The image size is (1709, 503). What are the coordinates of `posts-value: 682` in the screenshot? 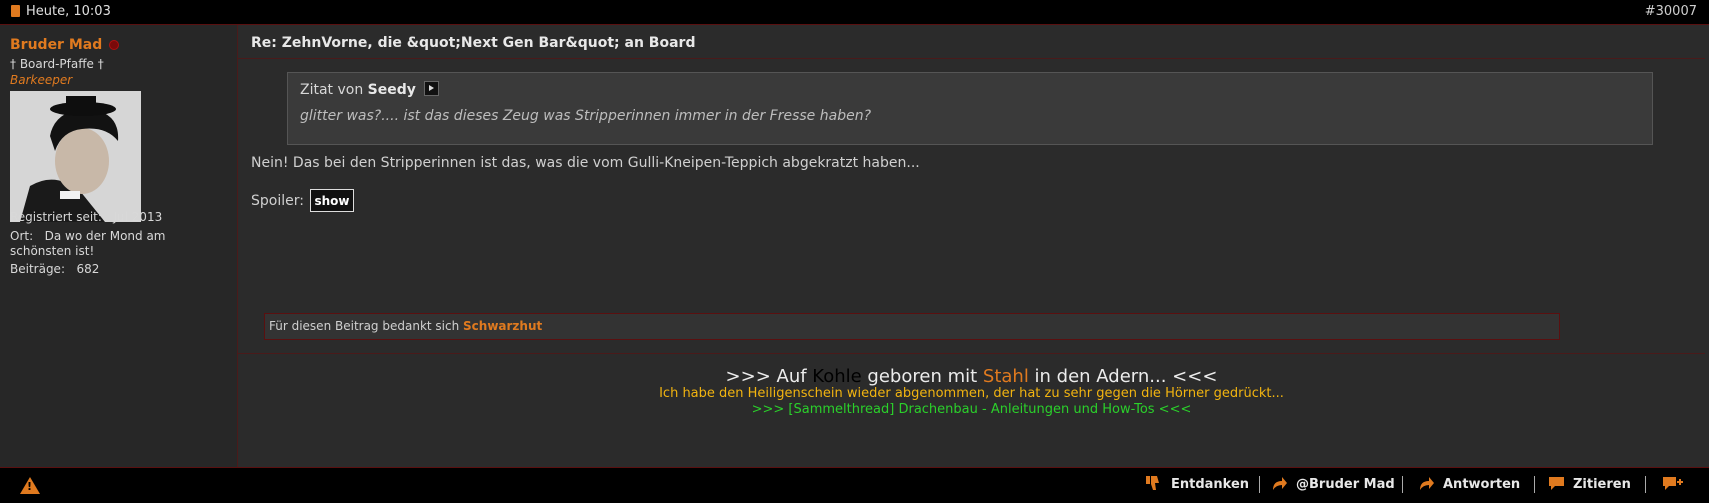 It's located at (88, 269).